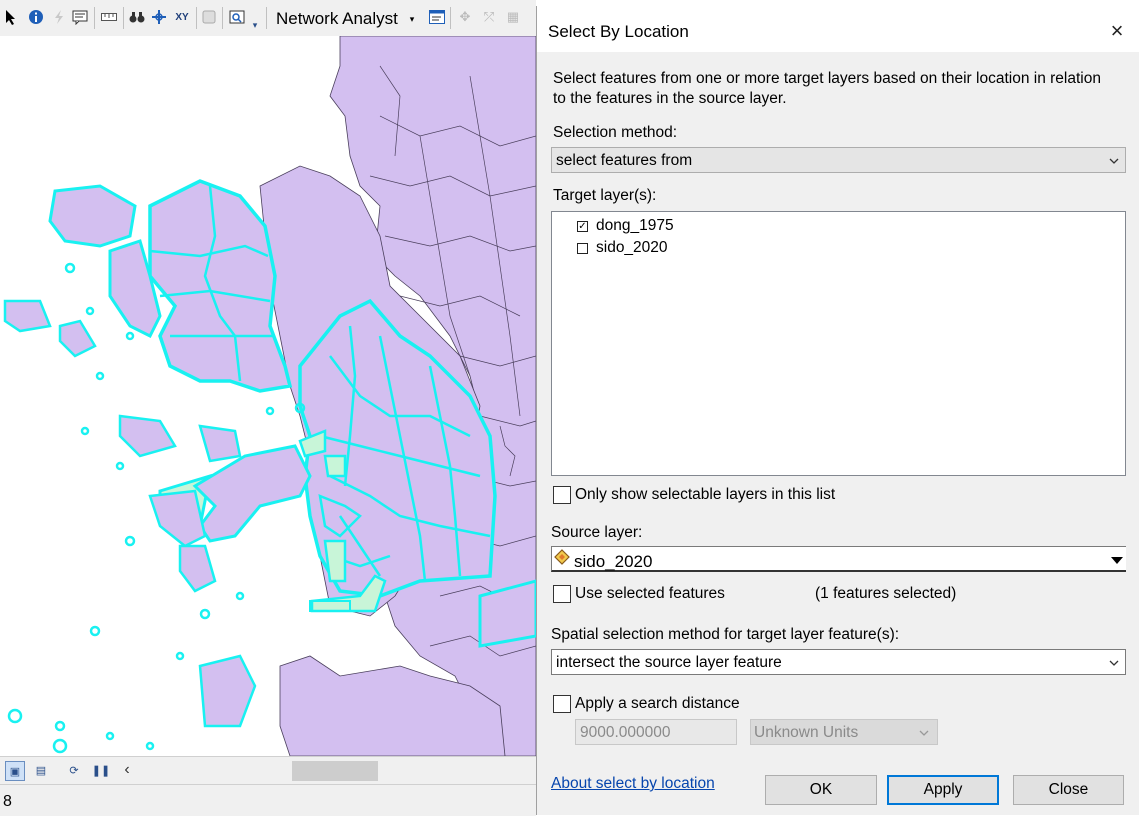 This screenshot has width=1139, height=816. Describe the element at coordinates (886, 593) in the screenshot. I see `features-selected-count: (1 features selected)` at that location.